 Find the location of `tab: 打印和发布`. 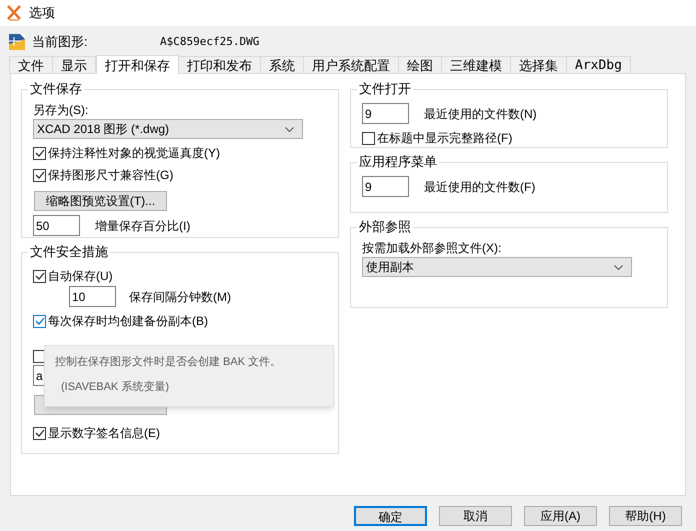

tab: 打印和发布 is located at coordinates (219, 64).